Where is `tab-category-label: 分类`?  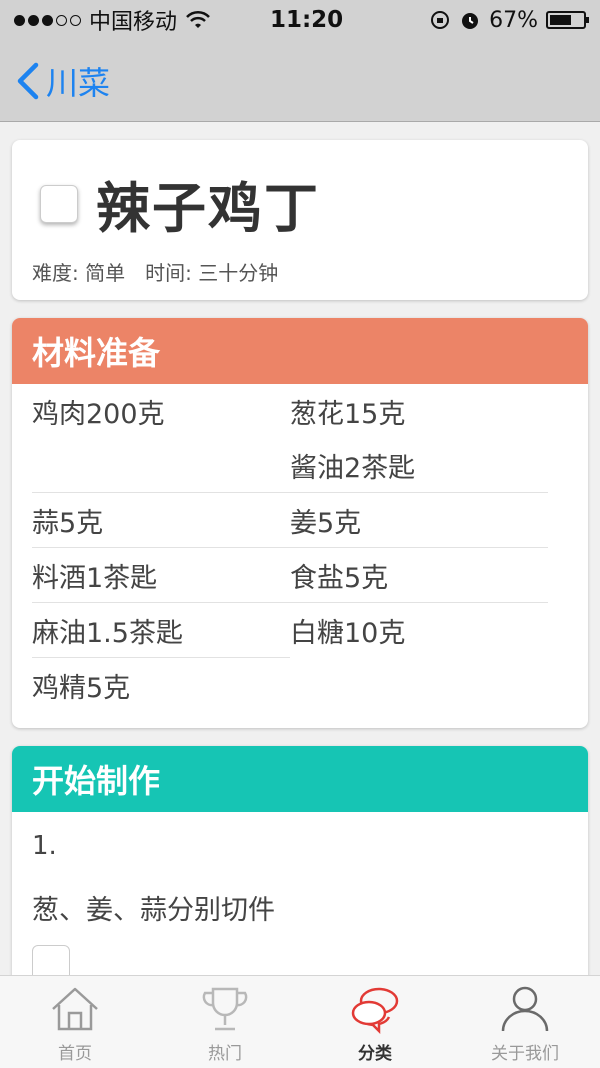 tab-category-label: 分类 is located at coordinates (375, 1054).